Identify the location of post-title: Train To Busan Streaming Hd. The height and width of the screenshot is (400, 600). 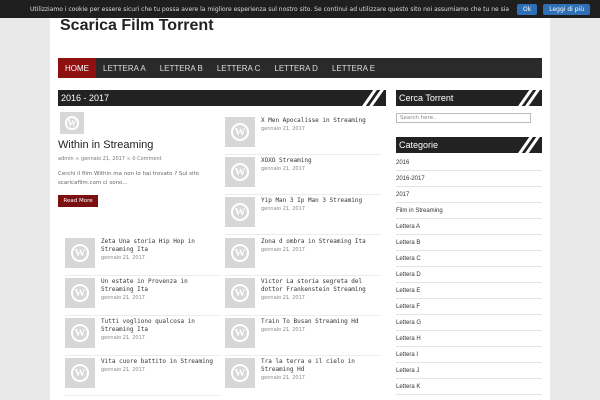
(321, 322).